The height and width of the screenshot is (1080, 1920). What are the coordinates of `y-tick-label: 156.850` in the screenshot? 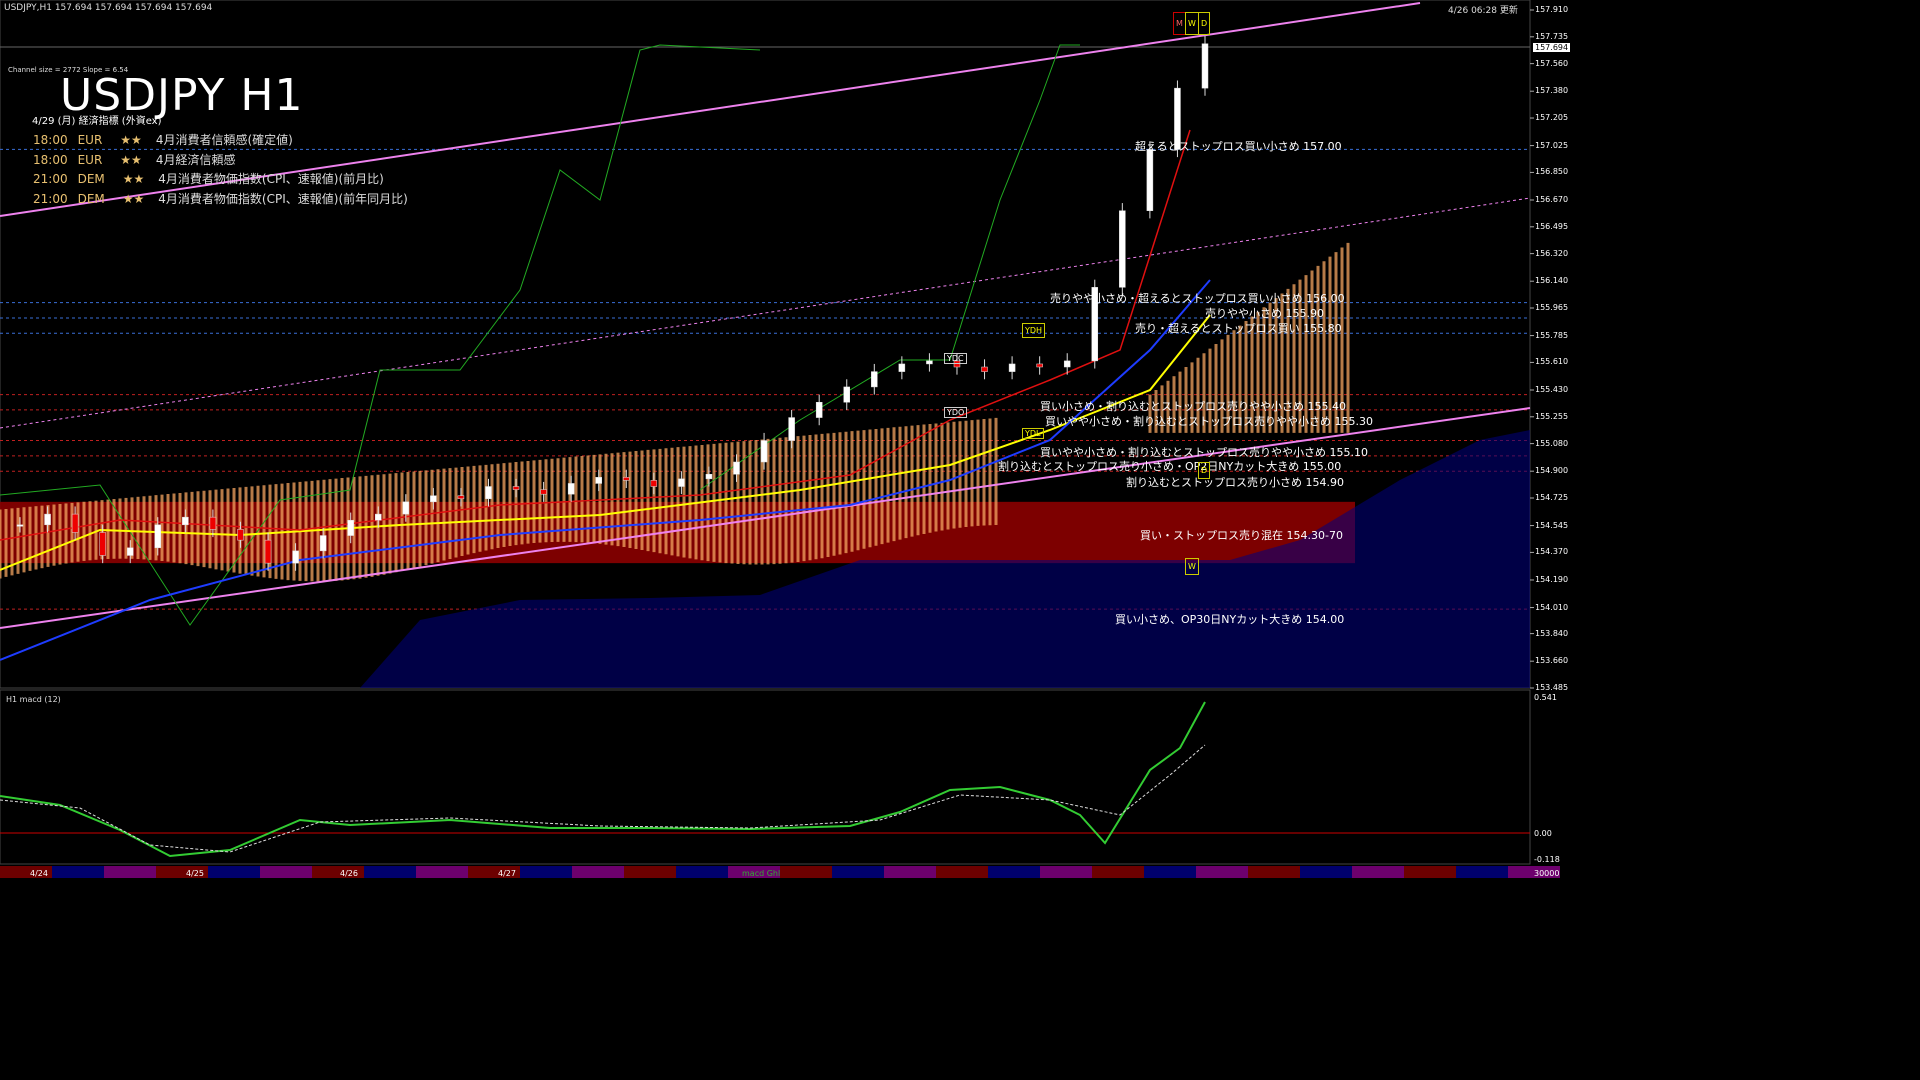 It's located at (1552, 172).